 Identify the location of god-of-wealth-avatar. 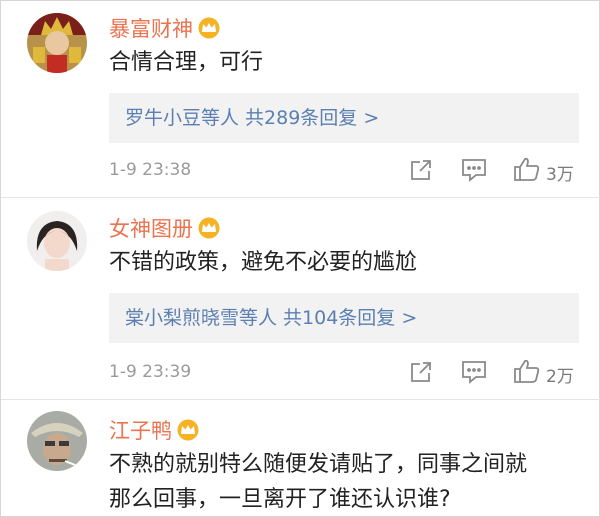
(57, 43).